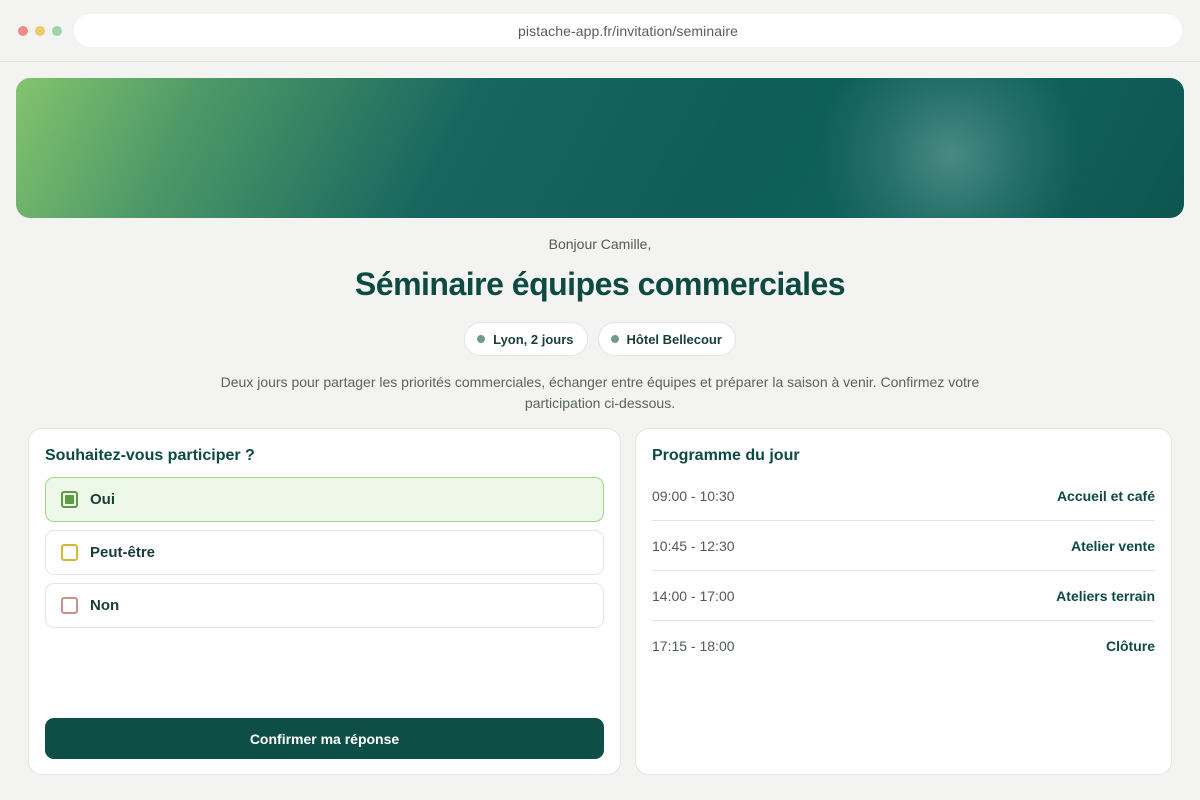 Image resolution: width=1200 pixels, height=800 pixels. I want to click on option-label: Non, so click(105, 605).